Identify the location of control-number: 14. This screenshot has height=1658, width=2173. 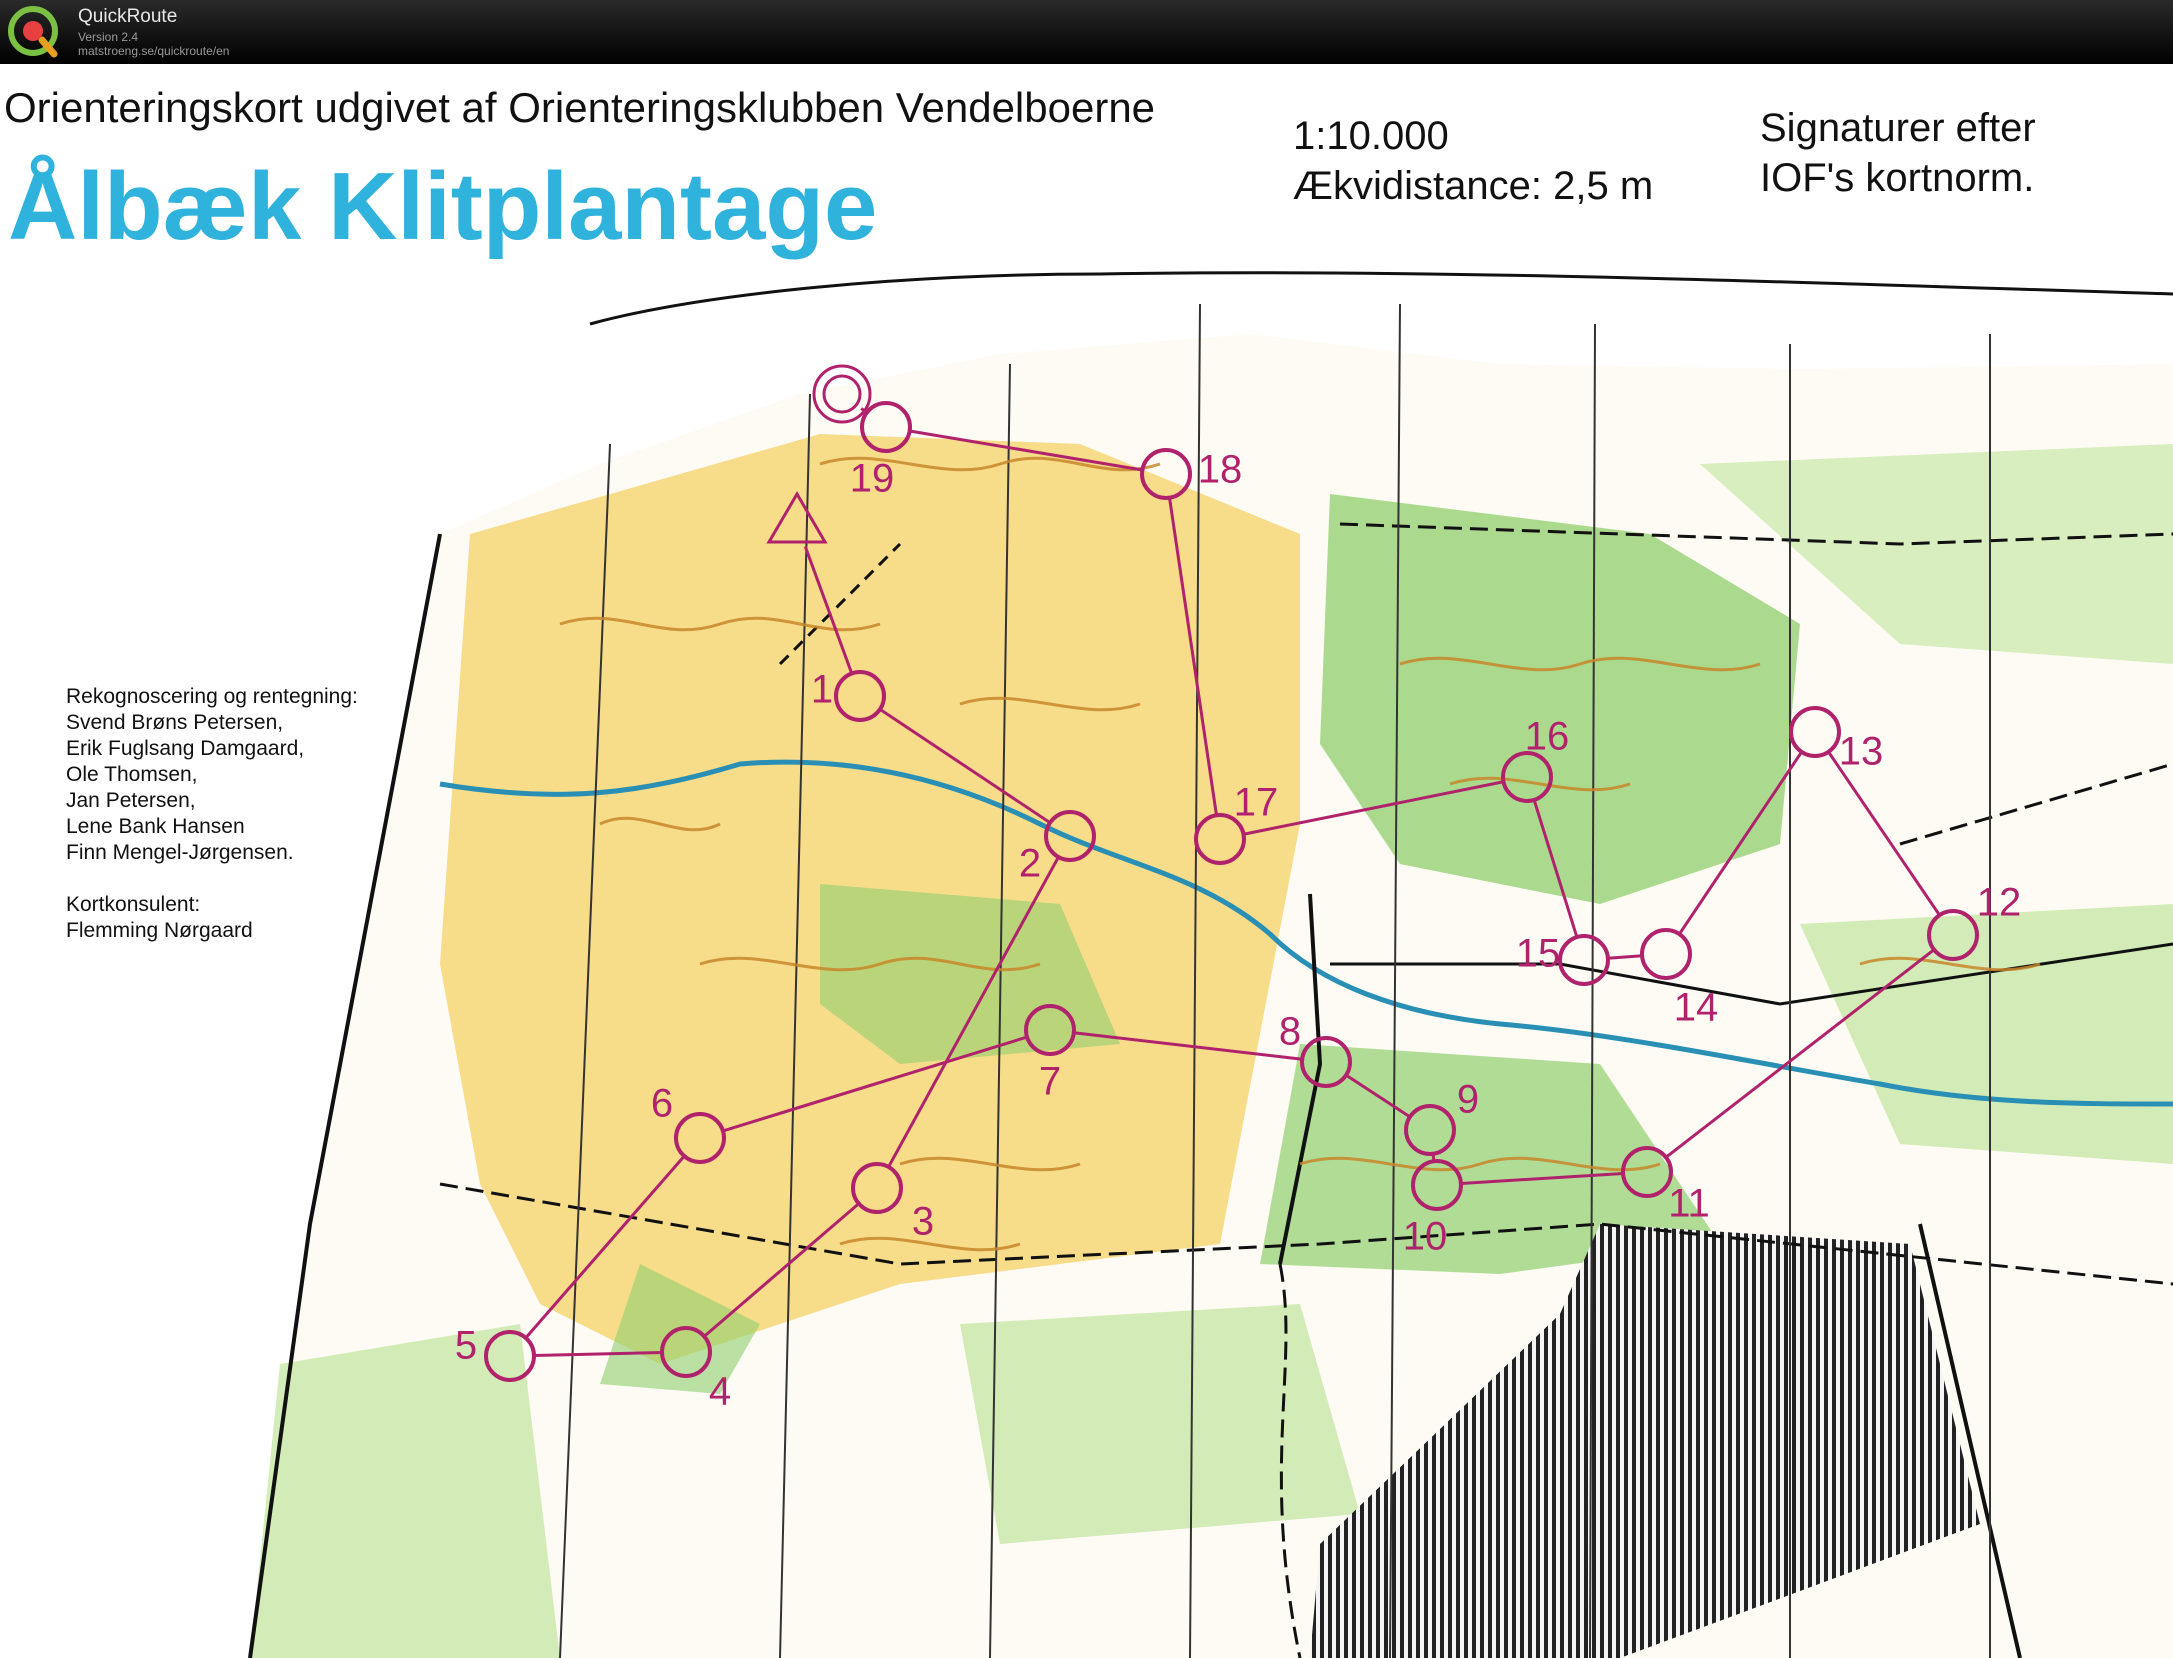
(1696, 1007).